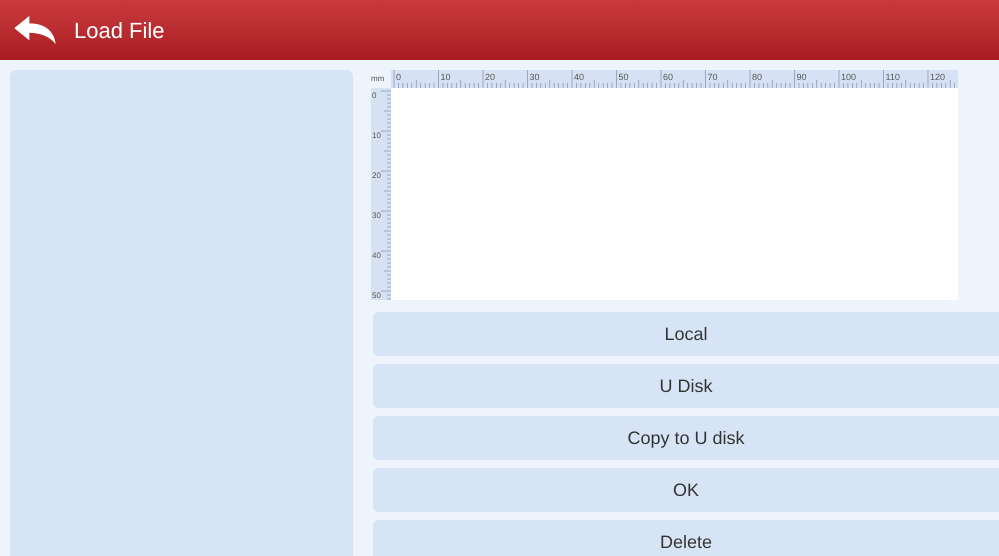 The width and height of the screenshot is (999, 556). I want to click on action-button: Copy to U disk, so click(686, 438).